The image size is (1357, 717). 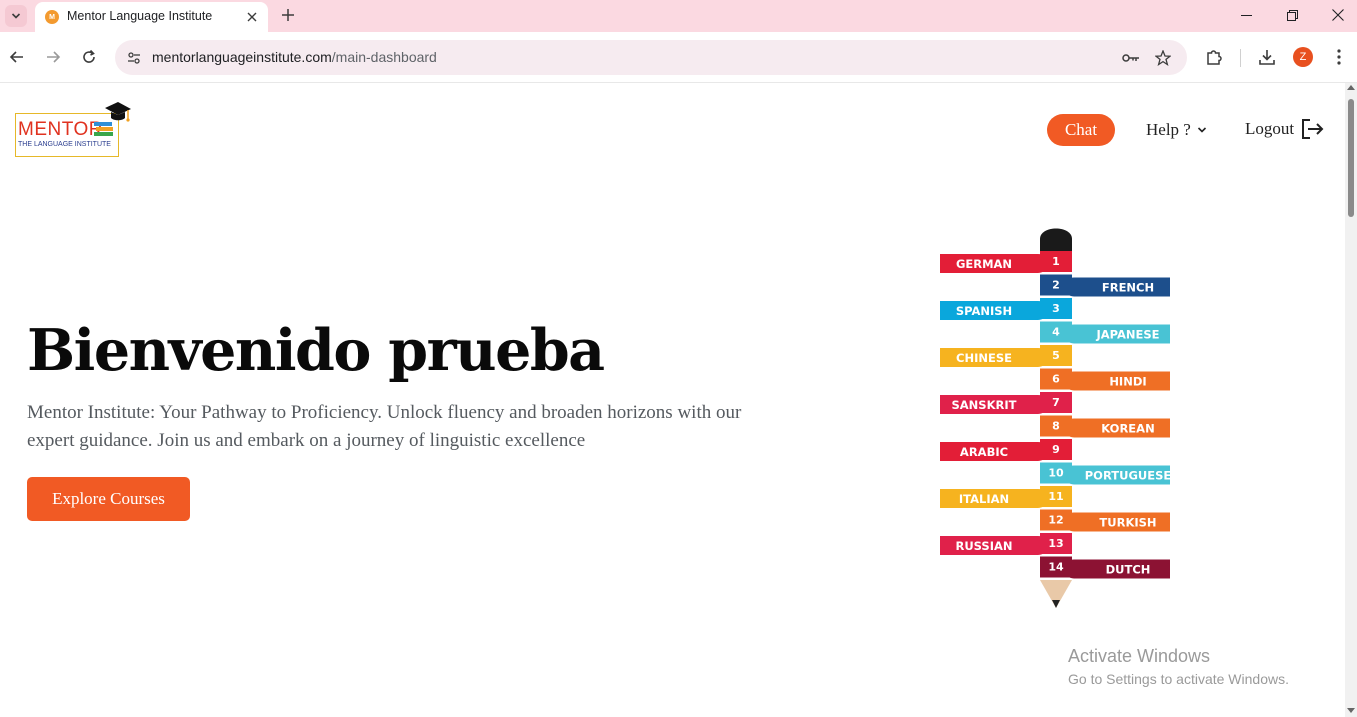 I want to click on chat-button: Chat, so click(x=1081, y=130).